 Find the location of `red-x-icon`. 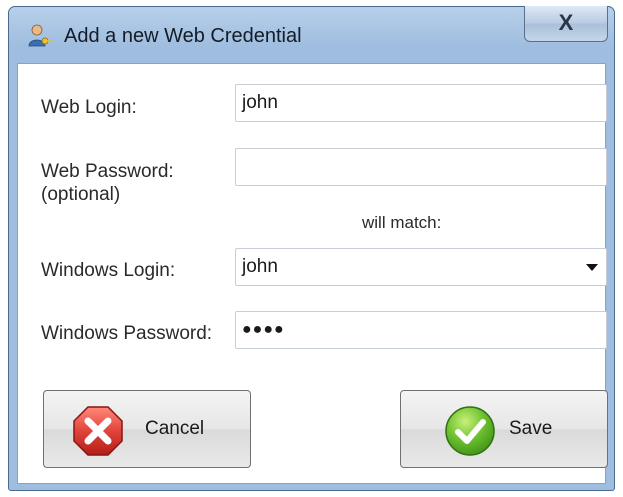

red-x-icon is located at coordinates (98, 431).